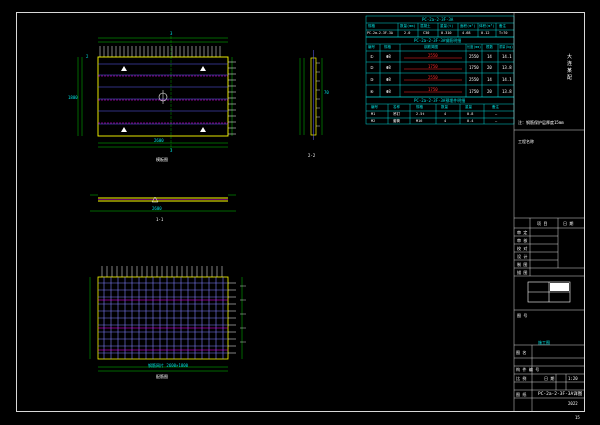 Image resolution: width=600 pixels, height=425 pixels. Describe the element at coordinates (489, 79) in the screenshot. I see `rebar-row-2-count: 14` at that location.